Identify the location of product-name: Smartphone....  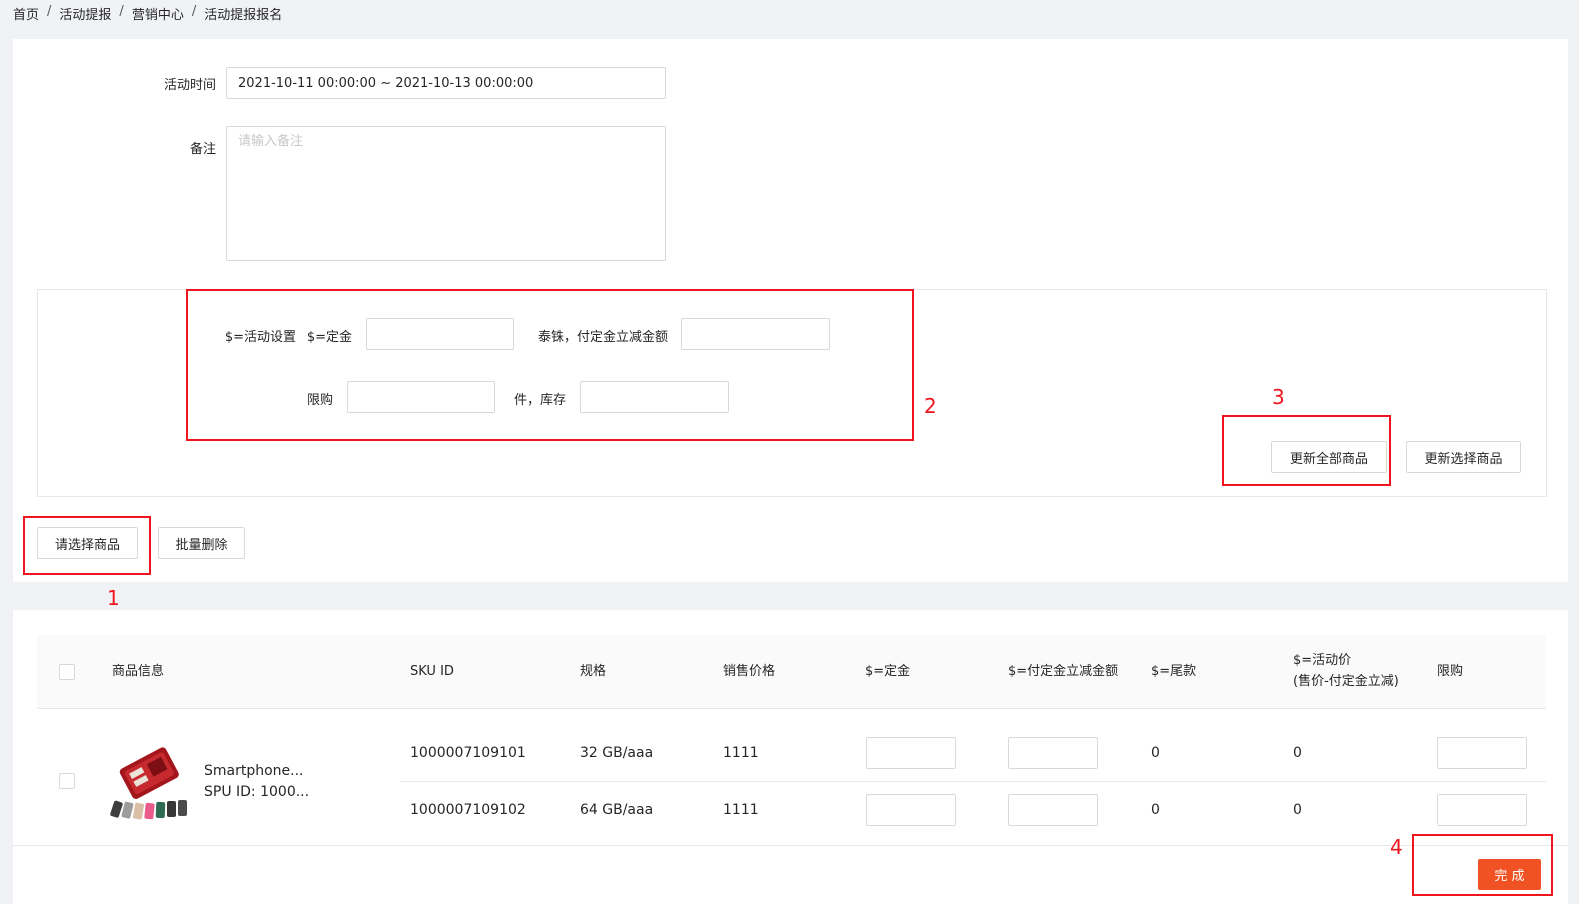
(254, 771).